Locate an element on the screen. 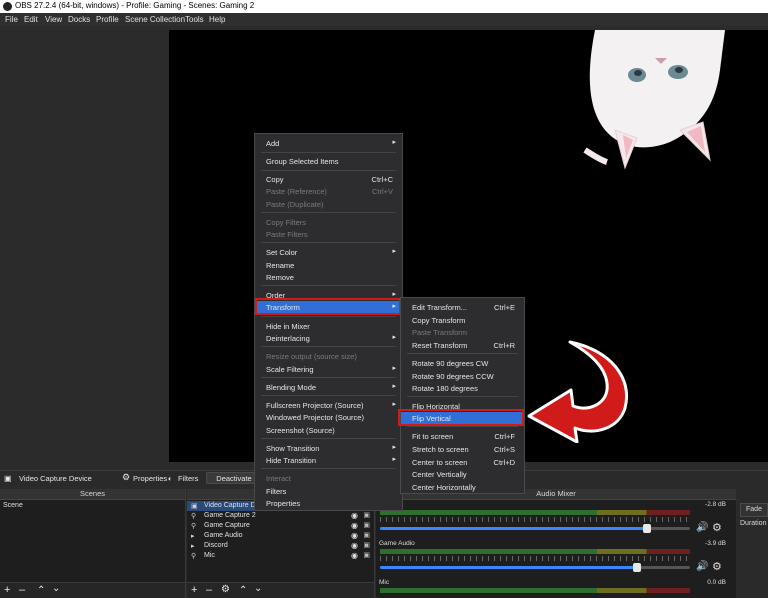  channel-db: 0.0 dB is located at coordinates (716, 582).